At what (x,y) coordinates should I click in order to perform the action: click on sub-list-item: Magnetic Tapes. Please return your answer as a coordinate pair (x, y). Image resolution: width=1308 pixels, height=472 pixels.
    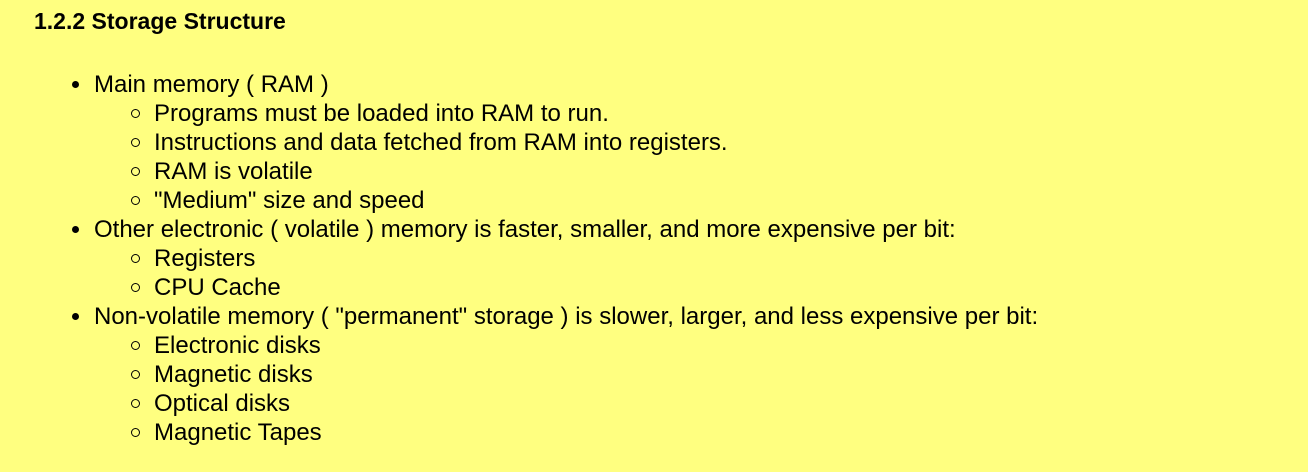
    Looking at the image, I should click on (584, 432).